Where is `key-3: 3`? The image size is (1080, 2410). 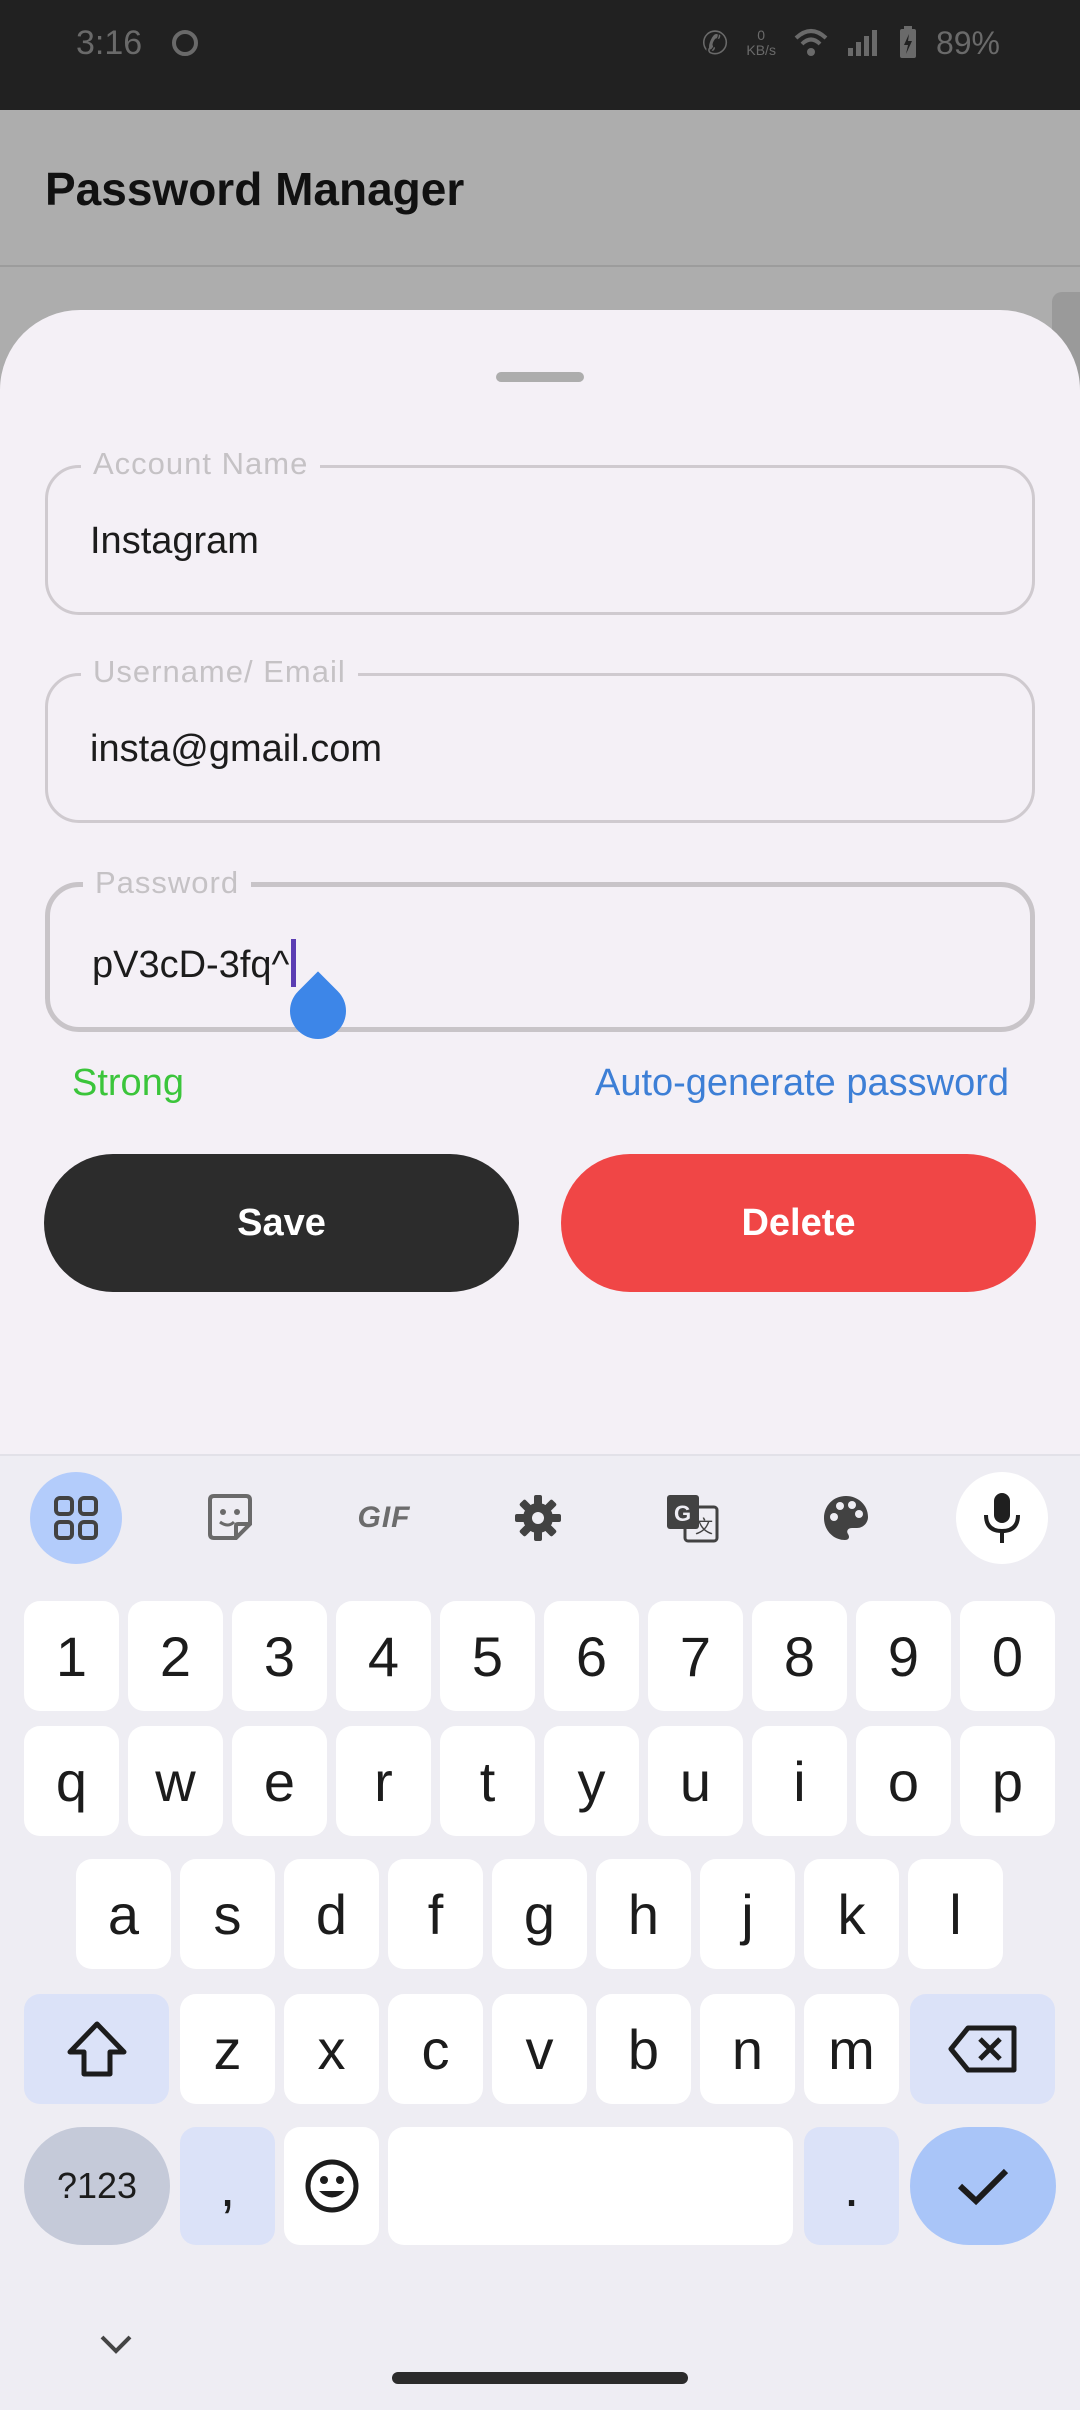
key-3: 3 is located at coordinates (279, 1656).